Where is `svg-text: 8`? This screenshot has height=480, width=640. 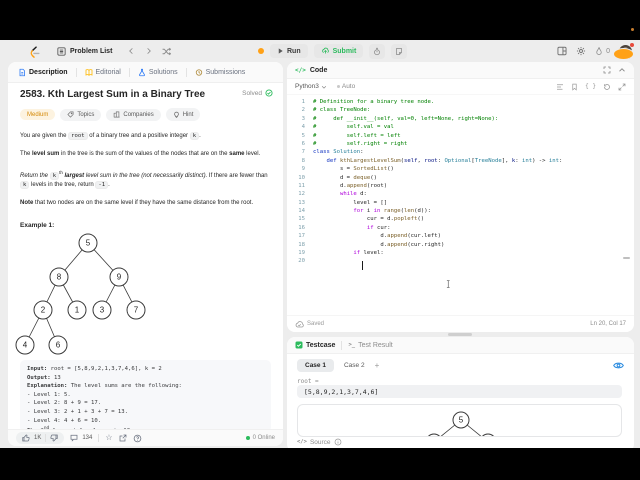
svg-text: 8 is located at coordinates (59, 277).